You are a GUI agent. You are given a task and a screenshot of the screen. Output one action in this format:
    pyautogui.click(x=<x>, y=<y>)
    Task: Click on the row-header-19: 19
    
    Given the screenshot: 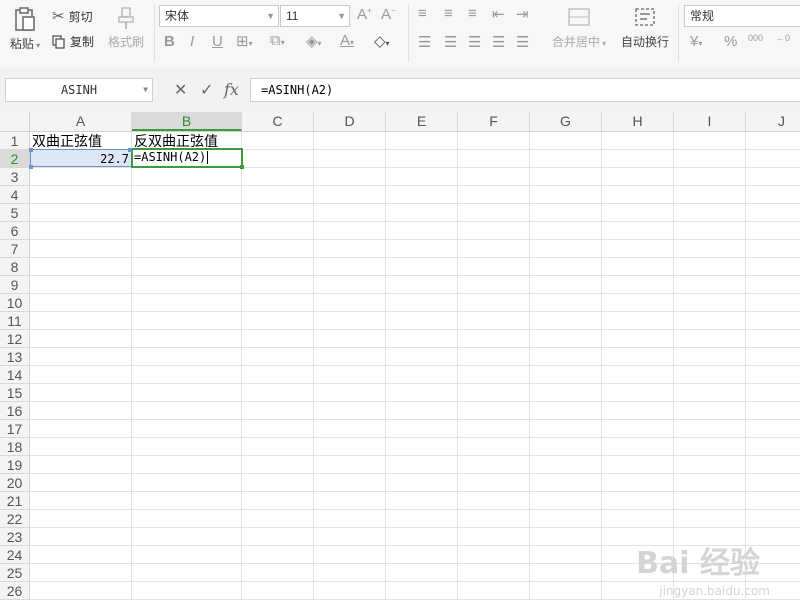 What is the action you would take?
    pyautogui.click(x=15, y=465)
    